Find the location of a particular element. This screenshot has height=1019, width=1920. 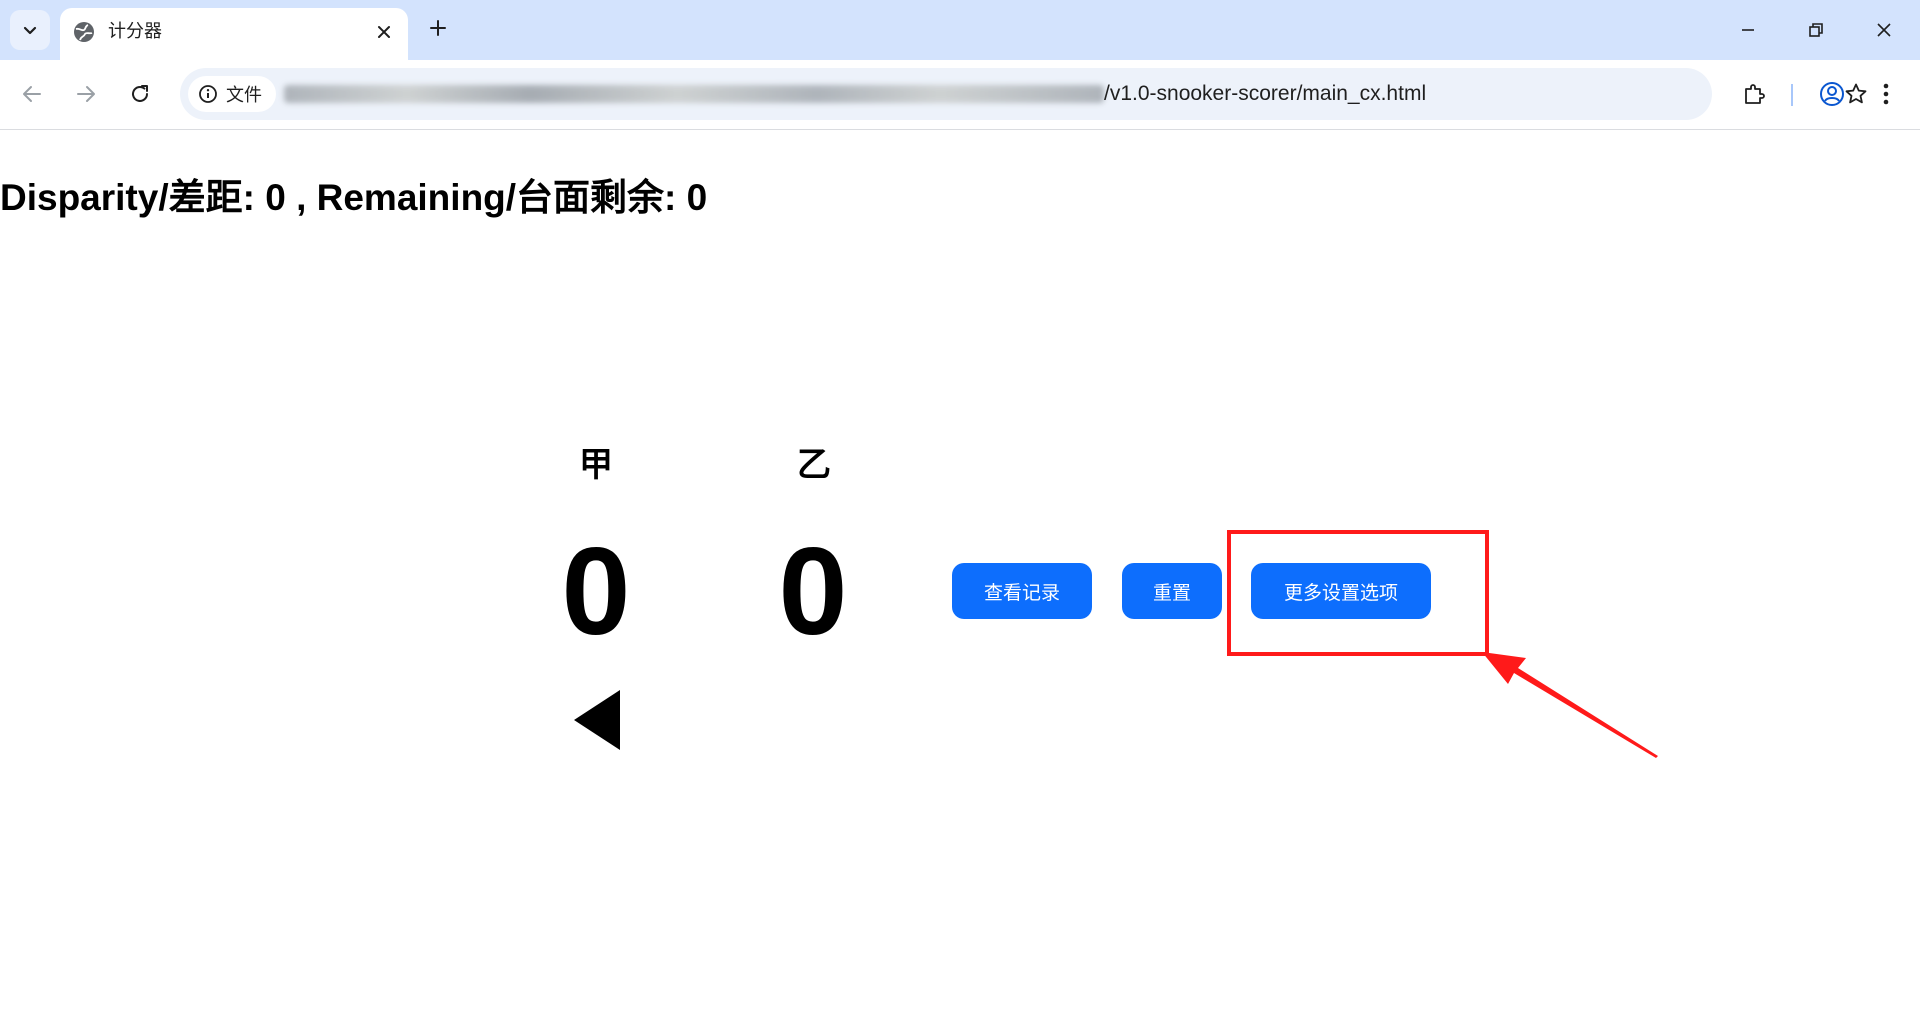

chevron-down-icon is located at coordinates (30, 30).